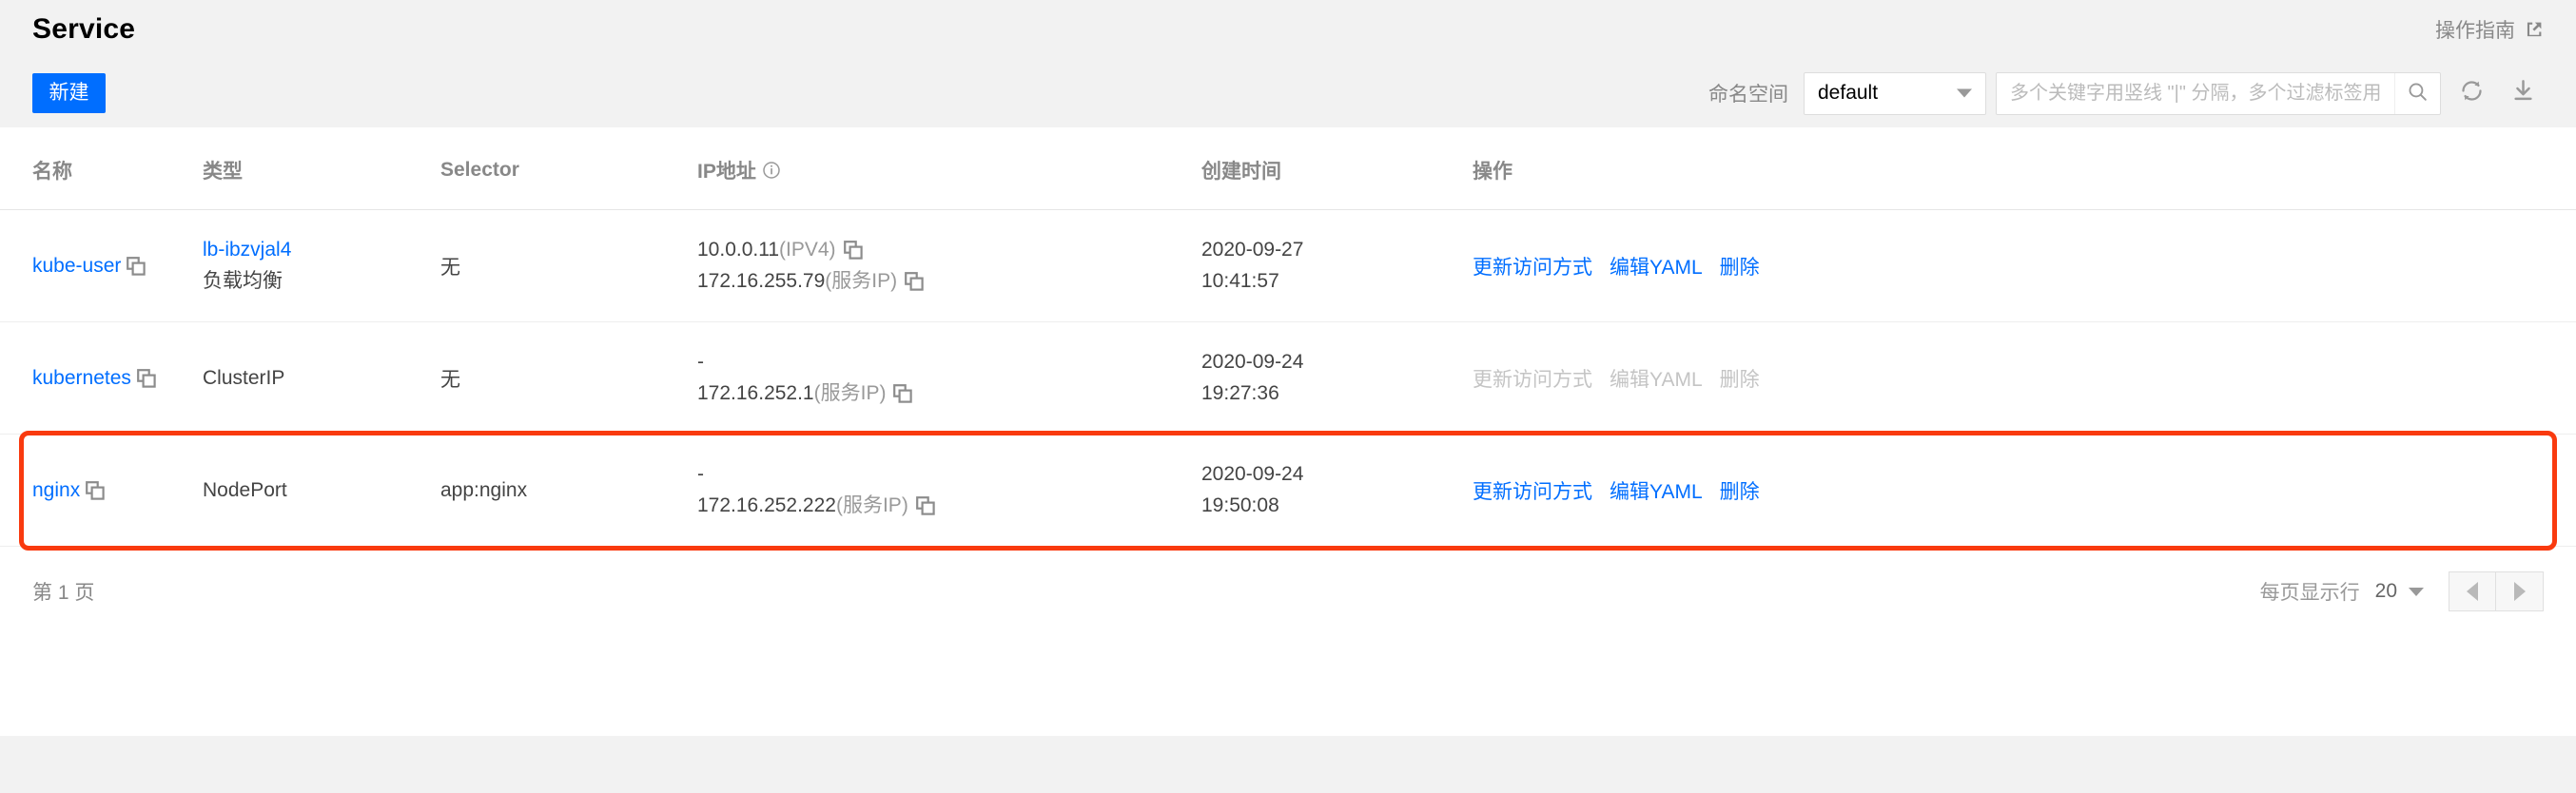  What do you see at coordinates (1288, 93) in the screenshot?
I see `toolbar: 新建 命名空间 default` at bounding box center [1288, 93].